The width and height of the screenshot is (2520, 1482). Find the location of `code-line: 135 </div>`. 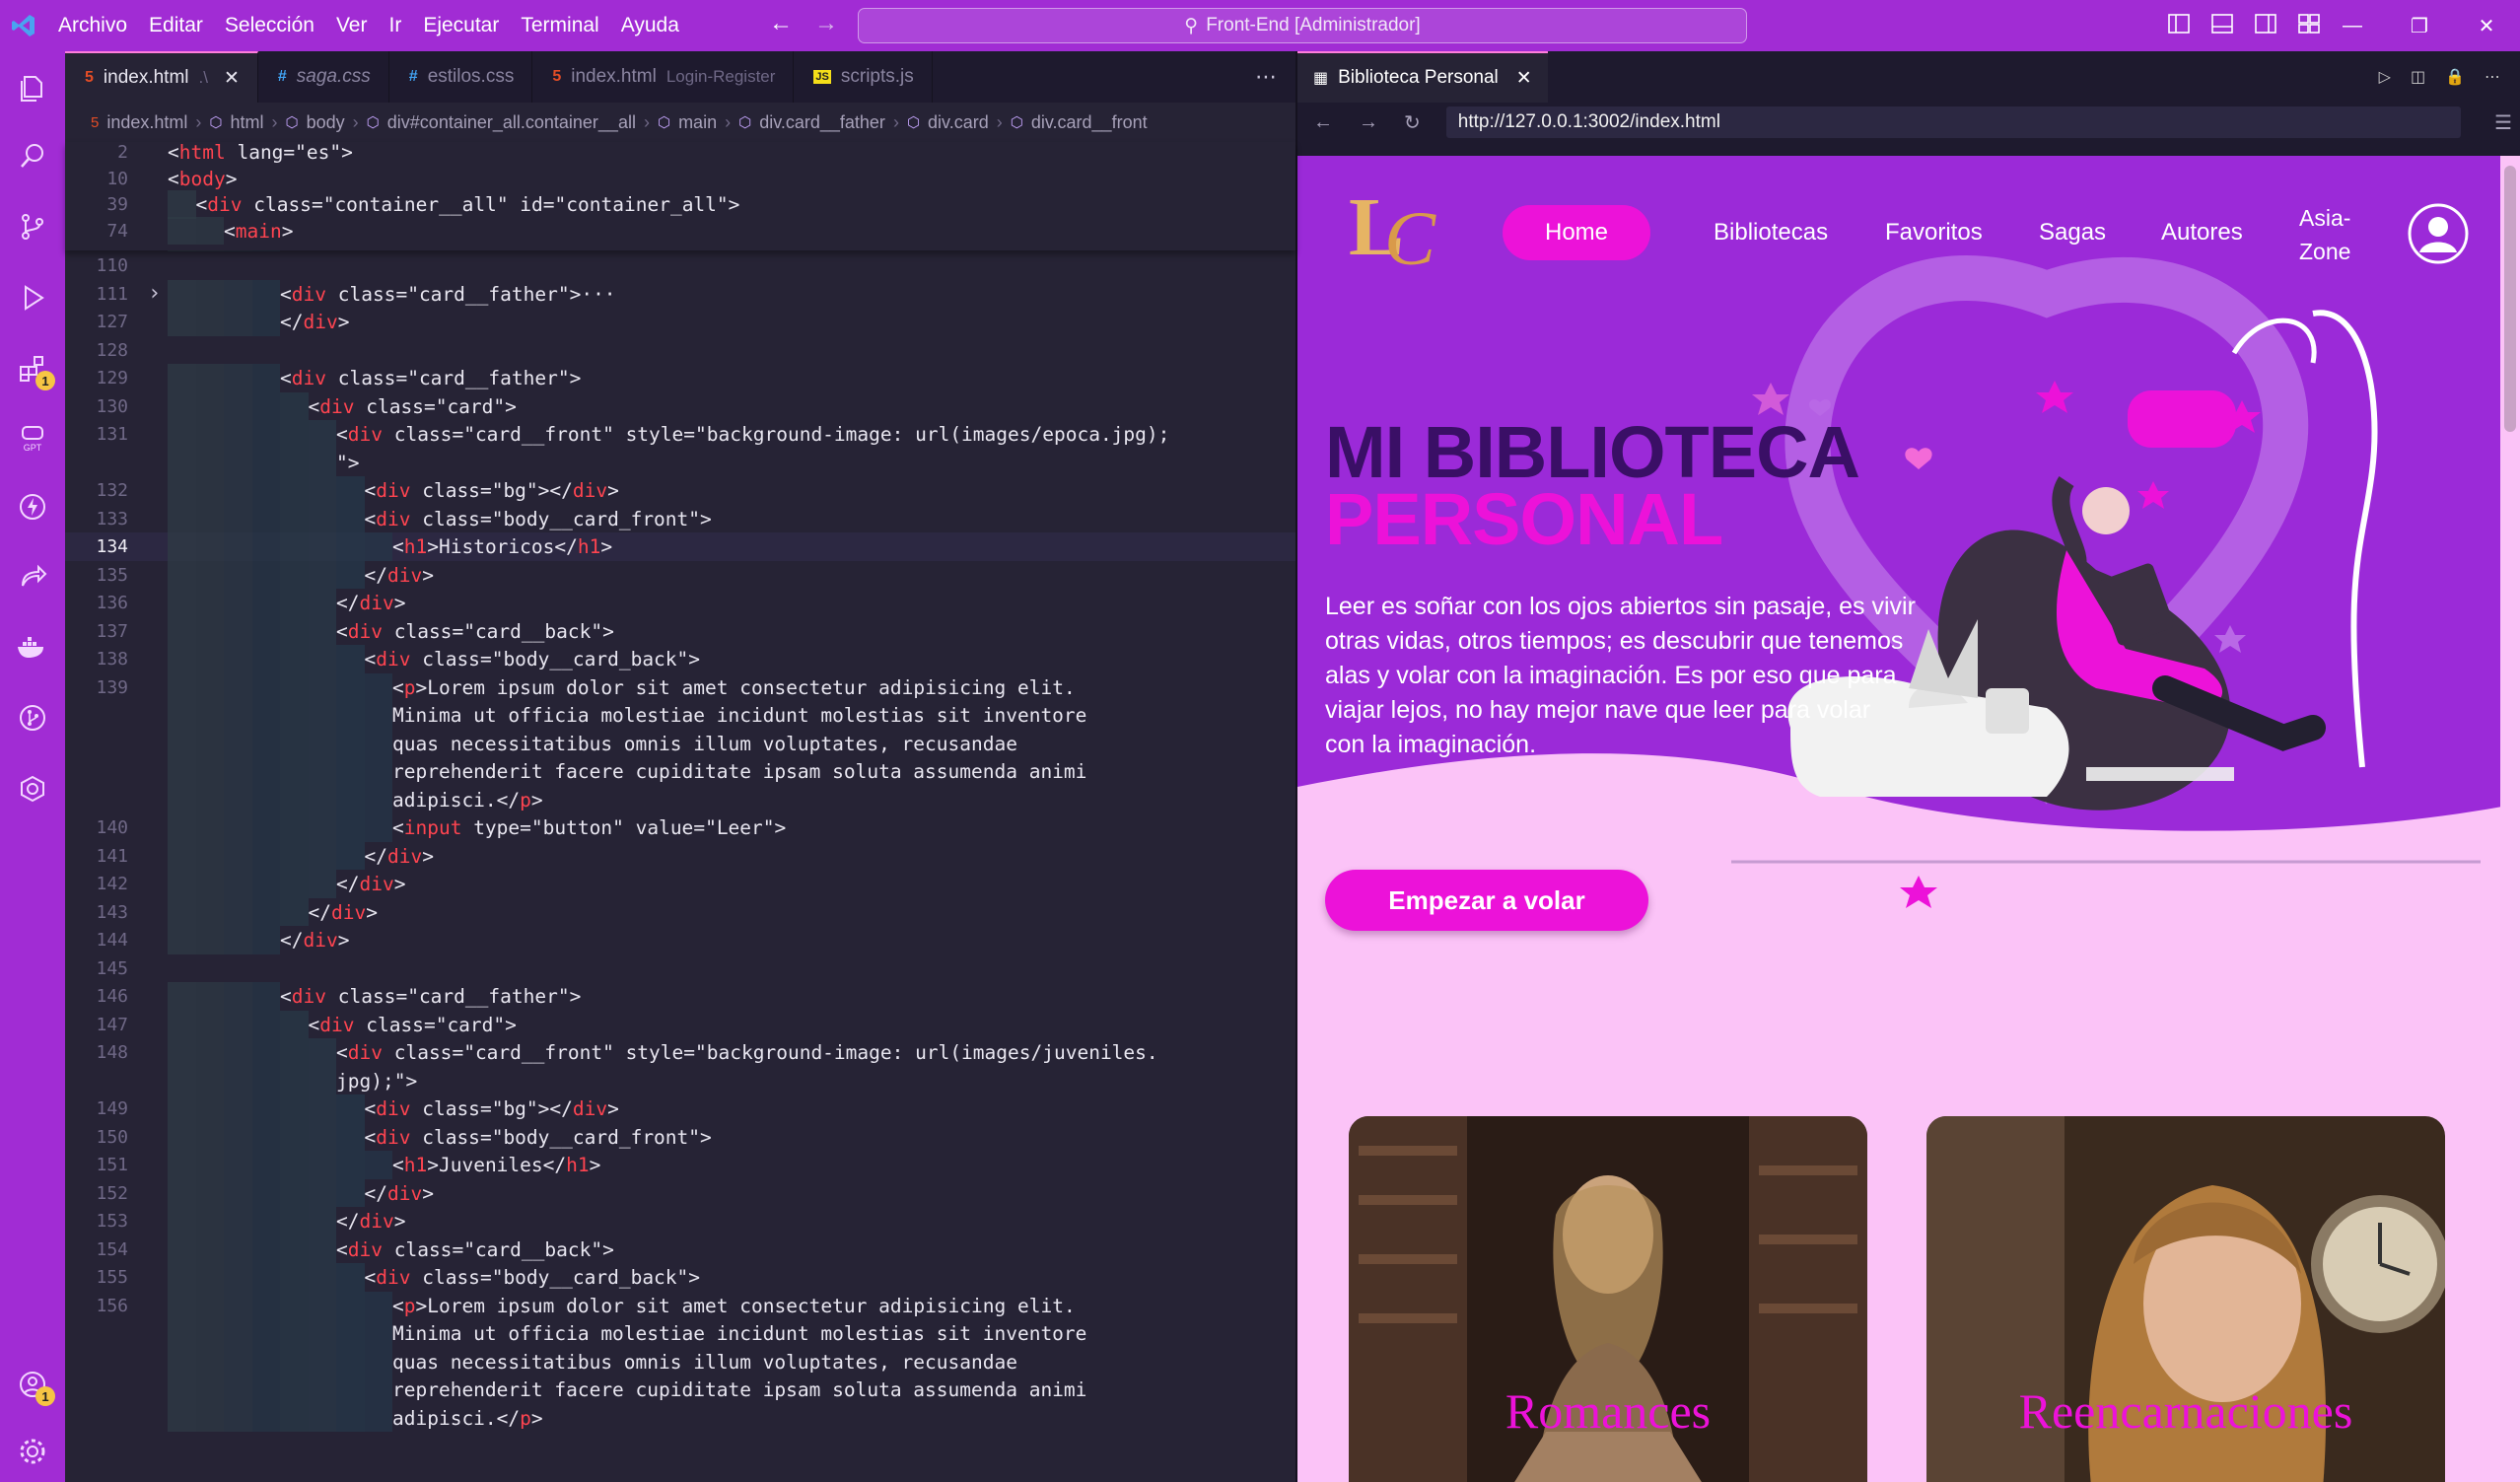

code-line: 135 </div> is located at coordinates (680, 574).